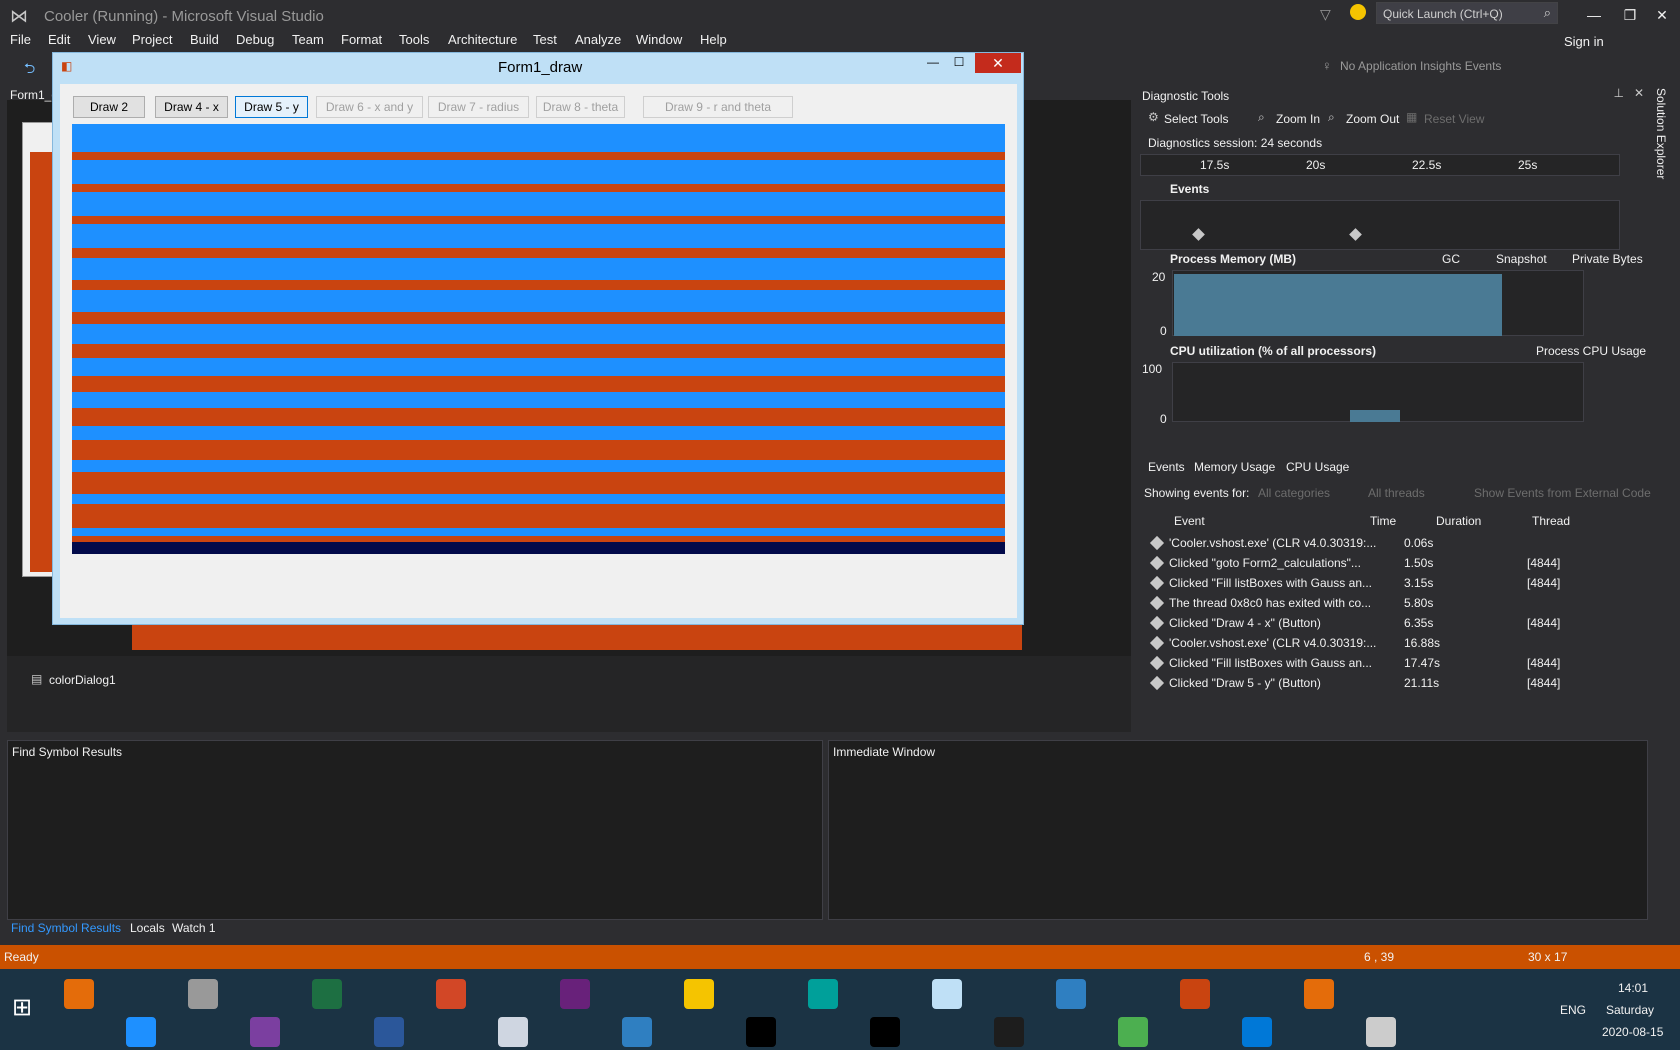 The image size is (1680, 1050). What do you see at coordinates (1157, 583) in the screenshot?
I see `event-diamond-icon` at bounding box center [1157, 583].